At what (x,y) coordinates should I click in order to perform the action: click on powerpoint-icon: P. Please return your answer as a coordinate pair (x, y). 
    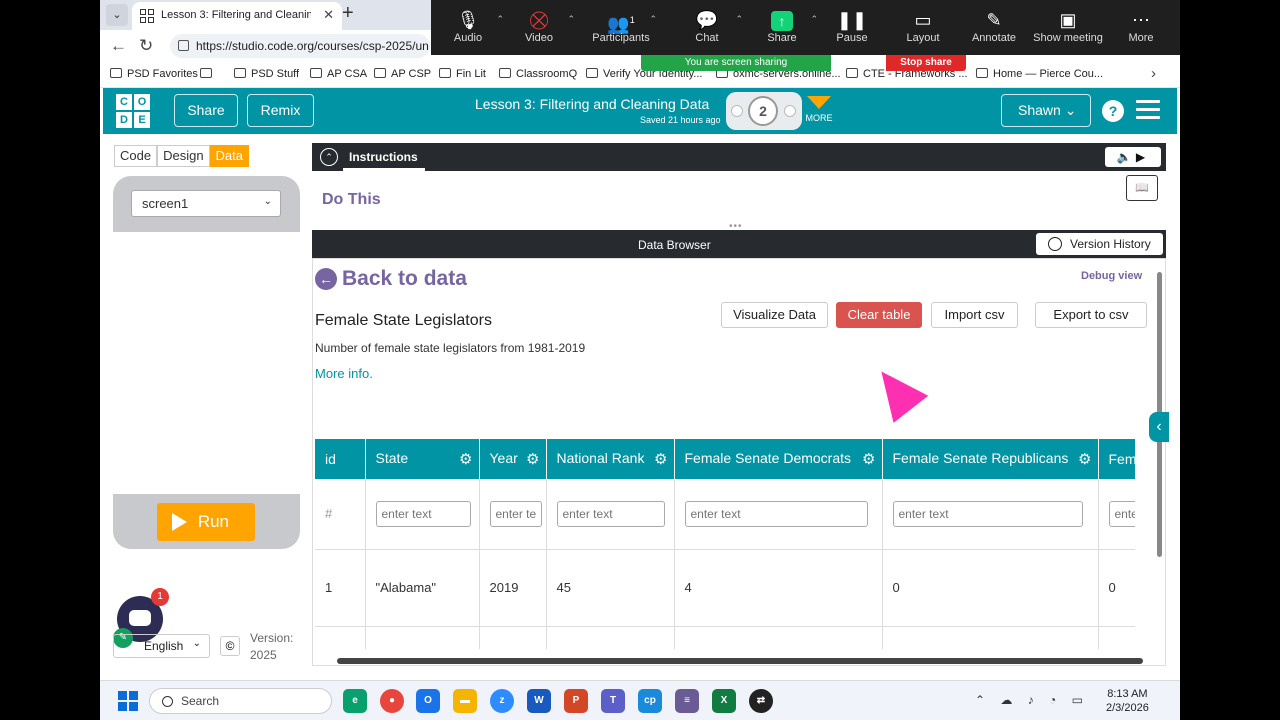
    Looking at the image, I should click on (576, 701).